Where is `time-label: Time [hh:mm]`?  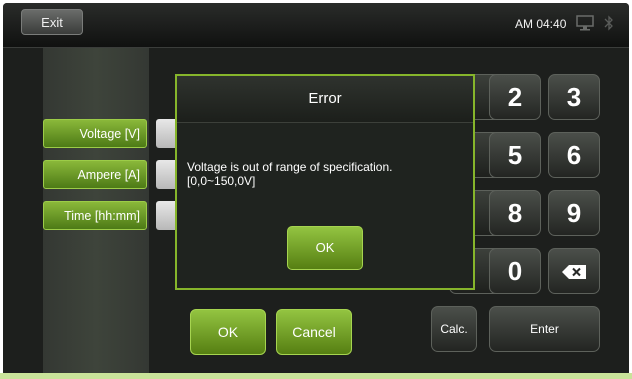 time-label: Time [hh:mm] is located at coordinates (95, 215).